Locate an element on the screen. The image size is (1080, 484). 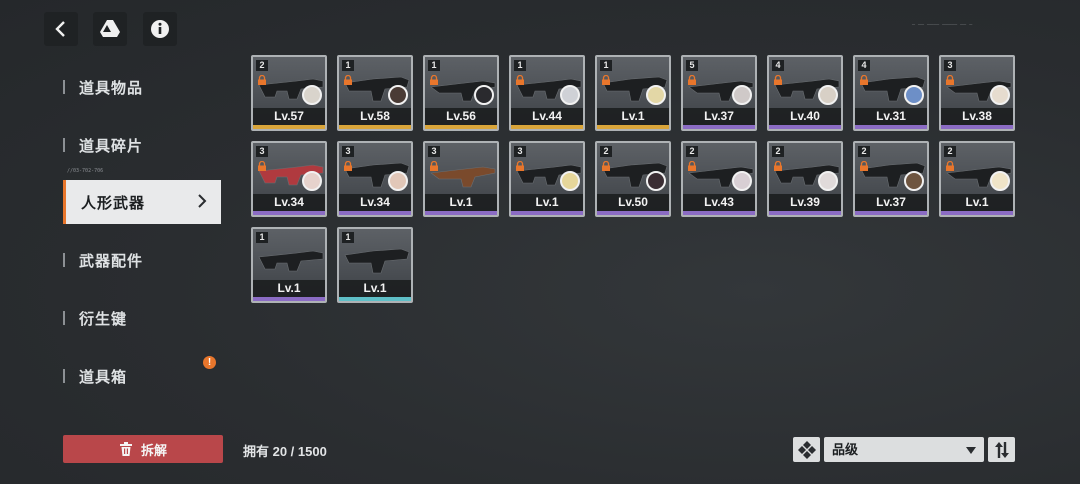
stack-count-badge: 5 is located at coordinates (692, 65).